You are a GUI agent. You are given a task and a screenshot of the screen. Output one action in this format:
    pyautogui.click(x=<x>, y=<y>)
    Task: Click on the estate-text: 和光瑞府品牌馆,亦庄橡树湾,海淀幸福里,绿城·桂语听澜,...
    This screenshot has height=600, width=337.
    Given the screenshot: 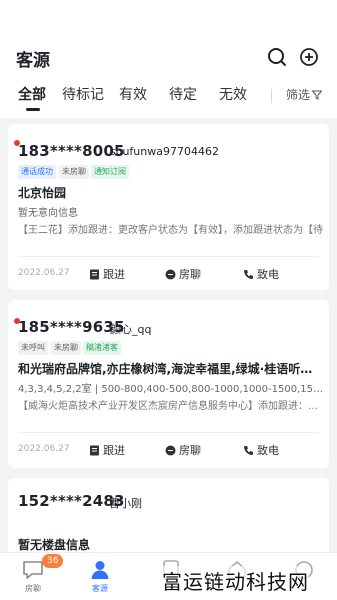 What is the action you would take?
    pyautogui.click(x=170, y=369)
    